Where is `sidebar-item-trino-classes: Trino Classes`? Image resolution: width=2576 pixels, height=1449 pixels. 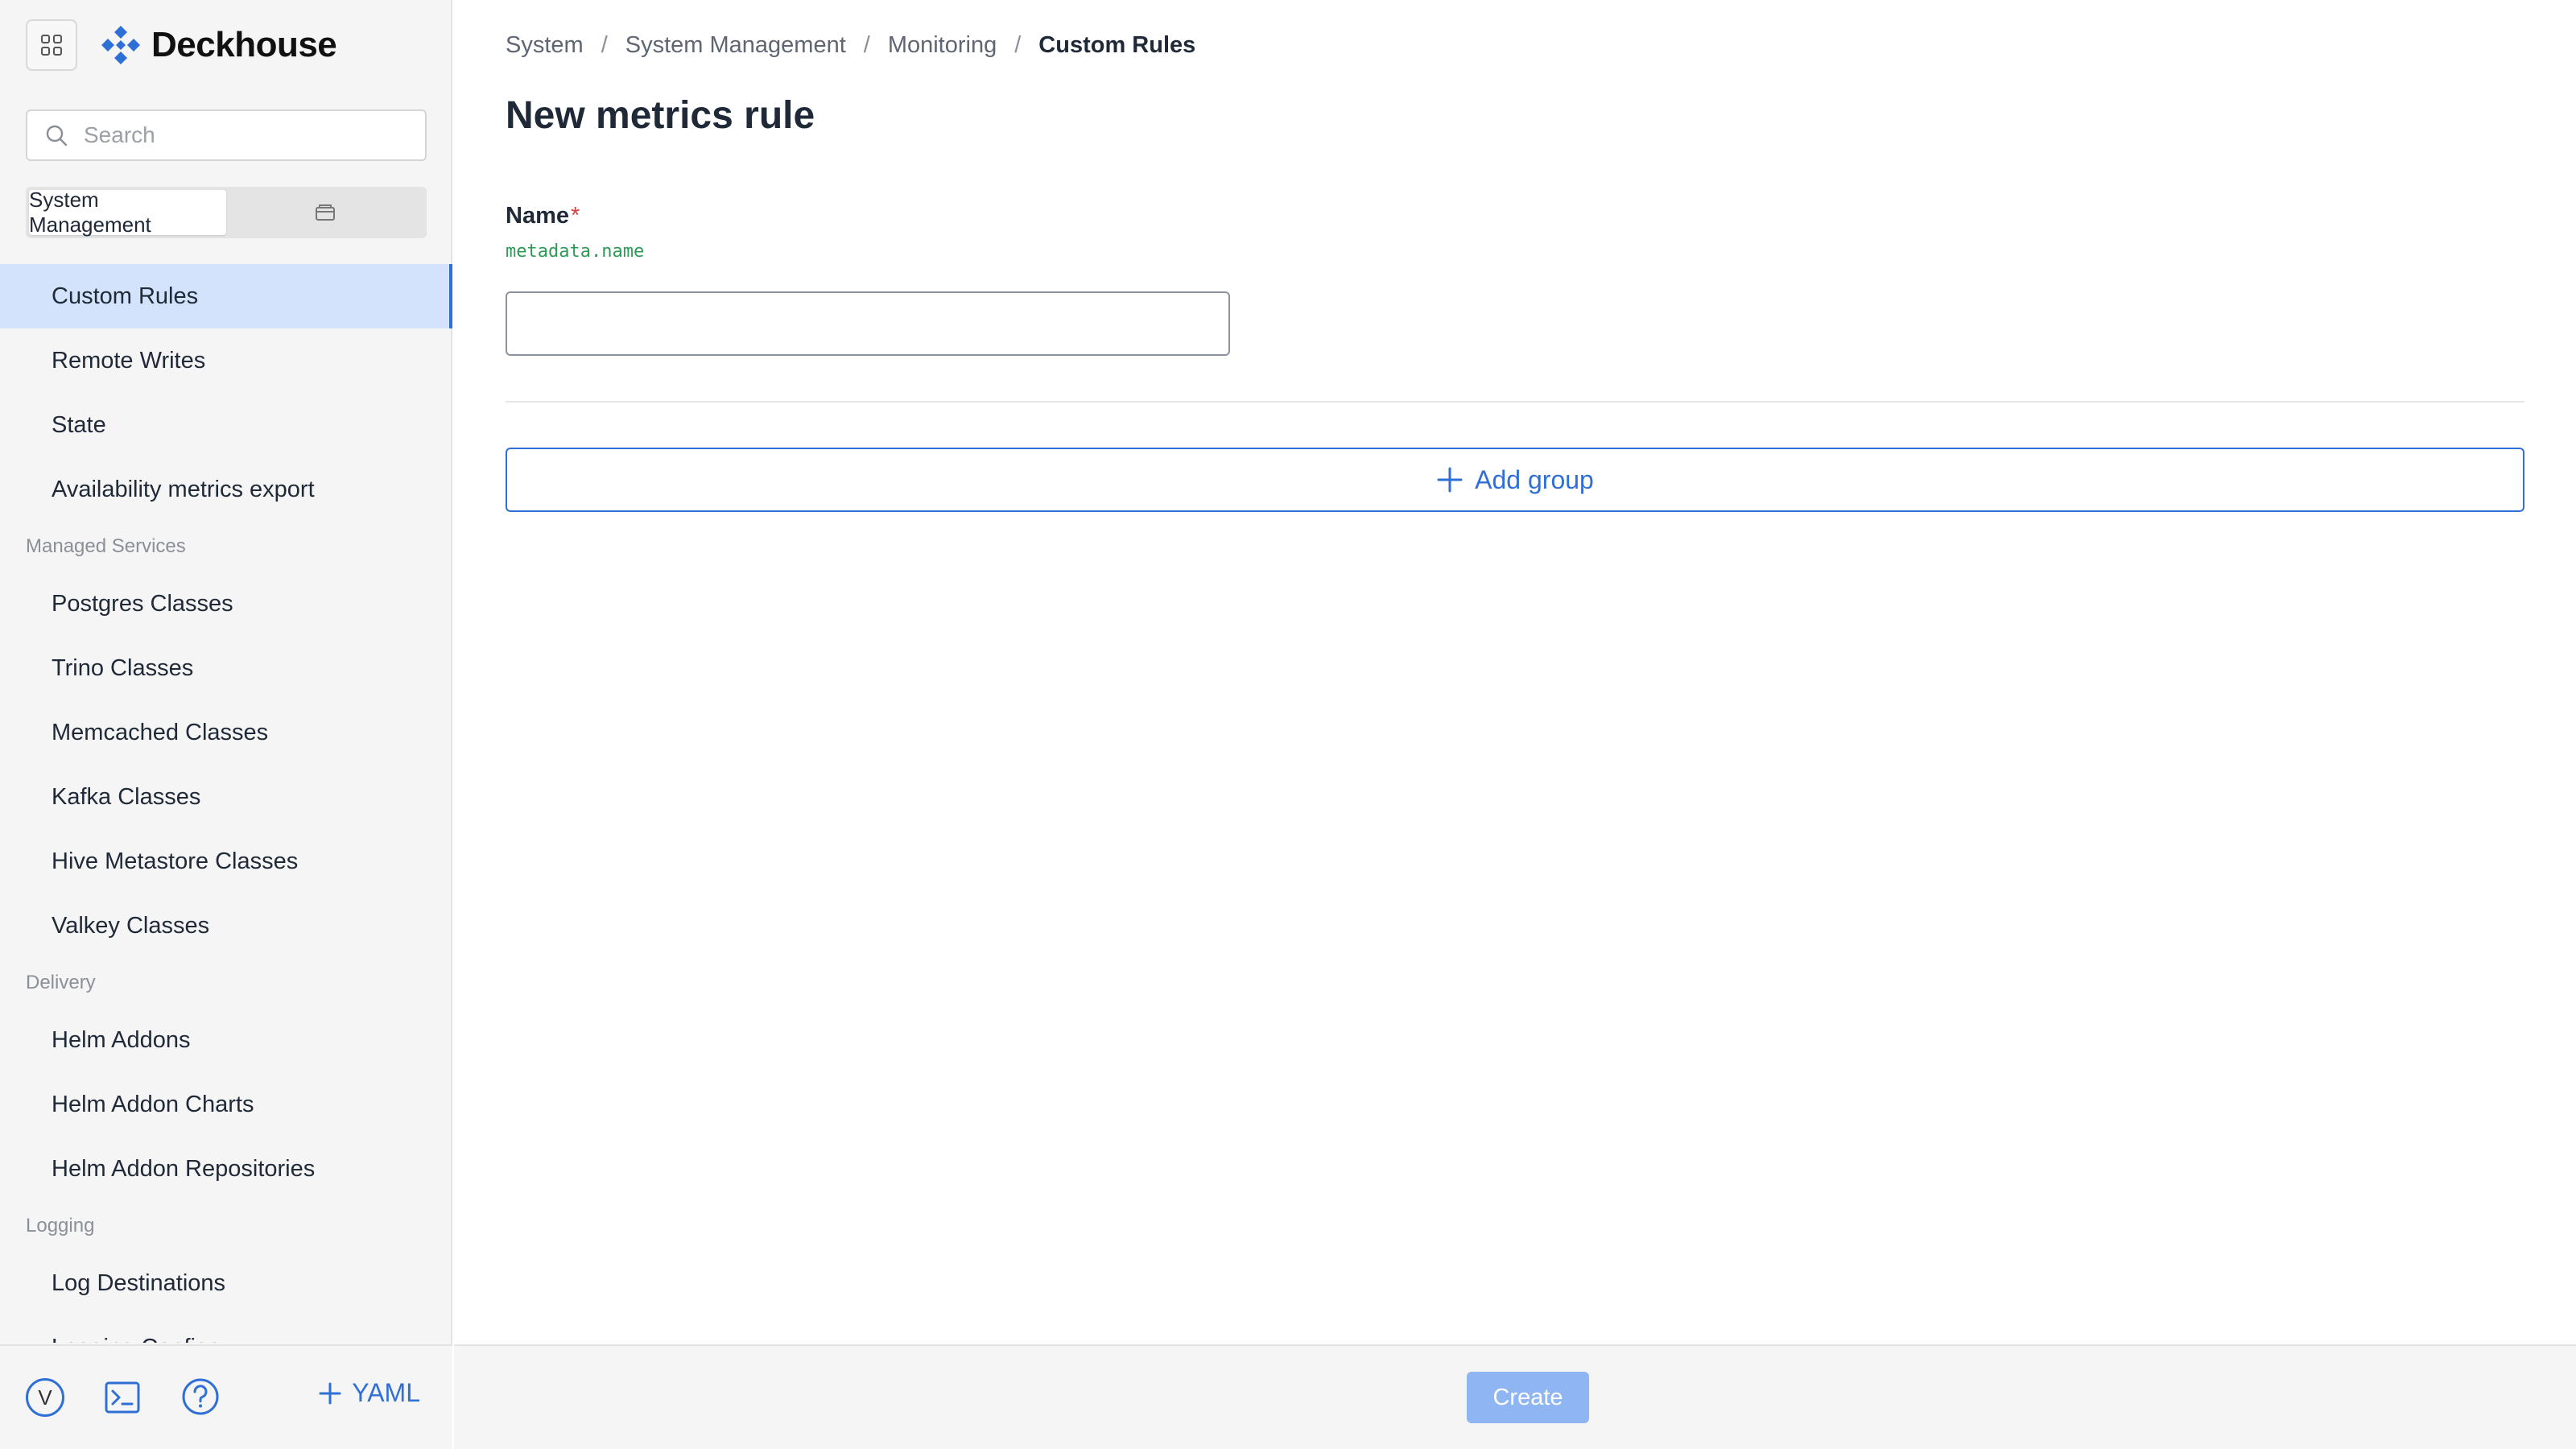
sidebar-item-trino-classes: Trino Classes is located at coordinates (226, 668).